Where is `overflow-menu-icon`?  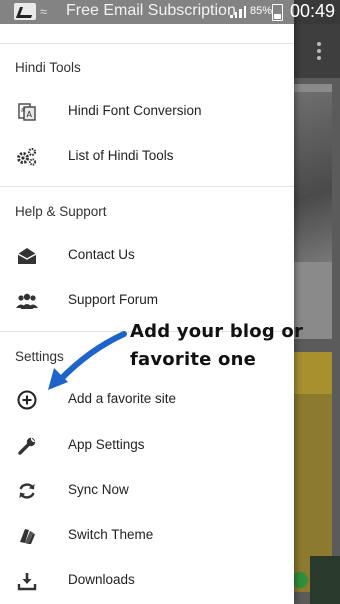
overflow-menu-icon is located at coordinates (319, 51).